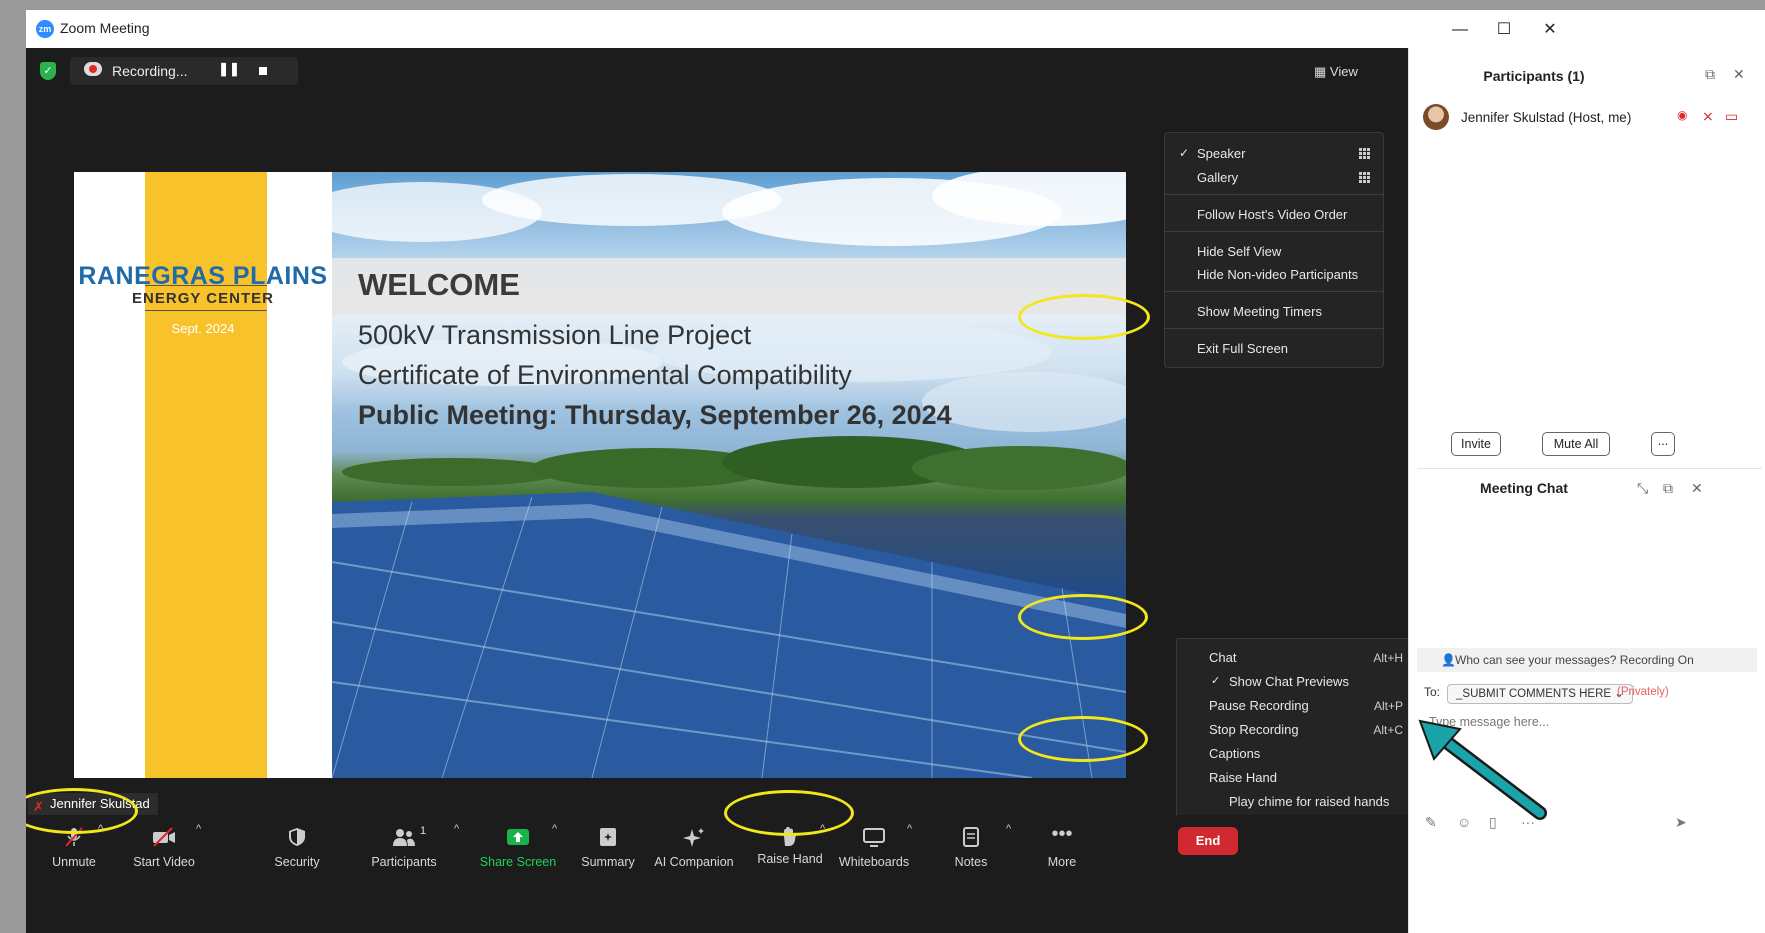 The image size is (1765, 933). What do you see at coordinates (694, 862) in the screenshot?
I see `ai-companion-label: AI Companion` at bounding box center [694, 862].